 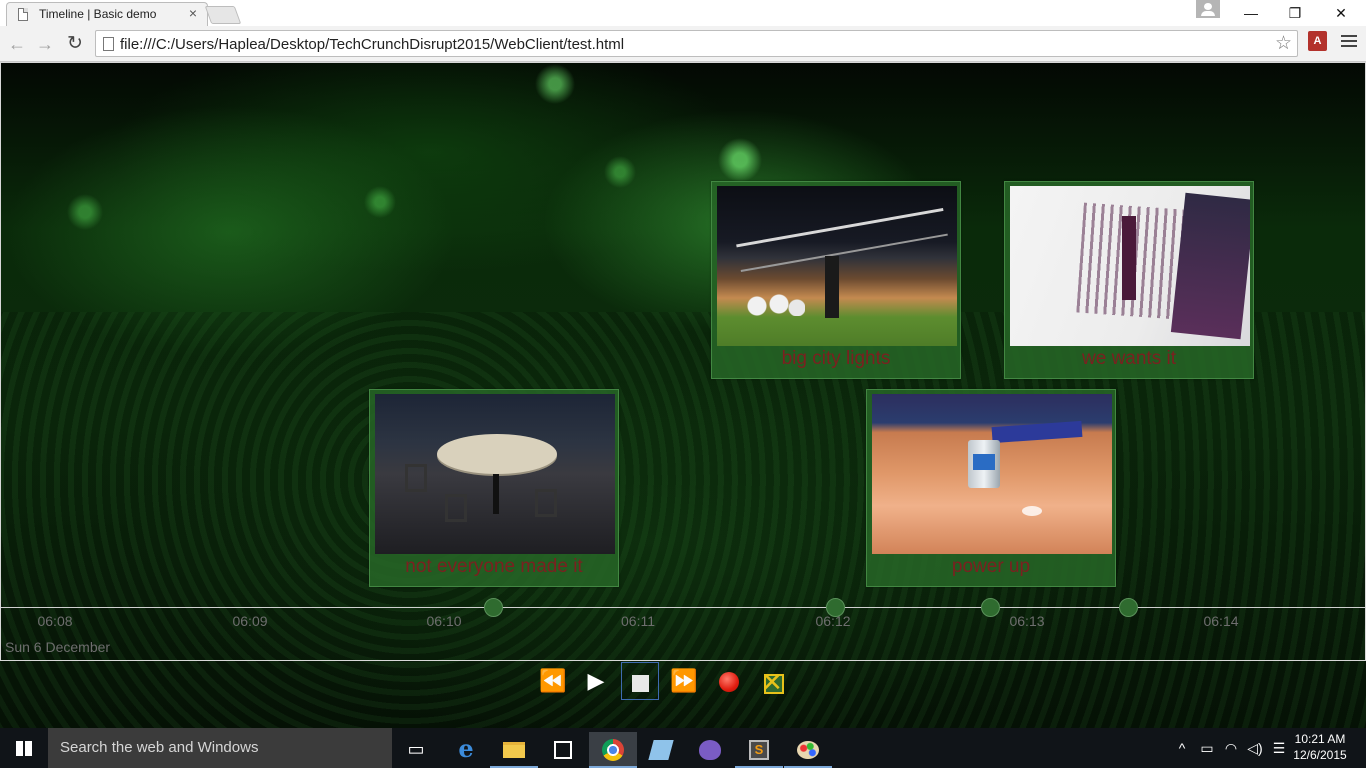 What do you see at coordinates (1349, 41) in the screenshot?
I see `menu-icon` at bounding box center [1349, 41].